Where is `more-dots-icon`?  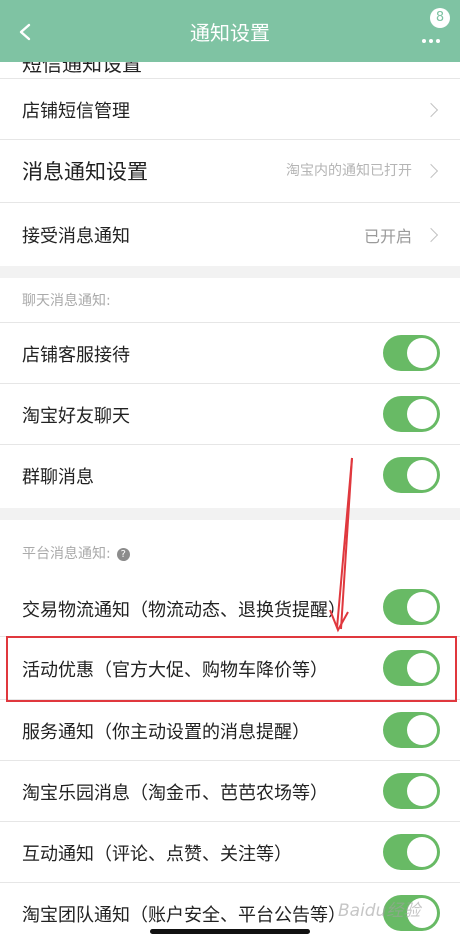 more-dots-icon is located at coordinates (432, 37).